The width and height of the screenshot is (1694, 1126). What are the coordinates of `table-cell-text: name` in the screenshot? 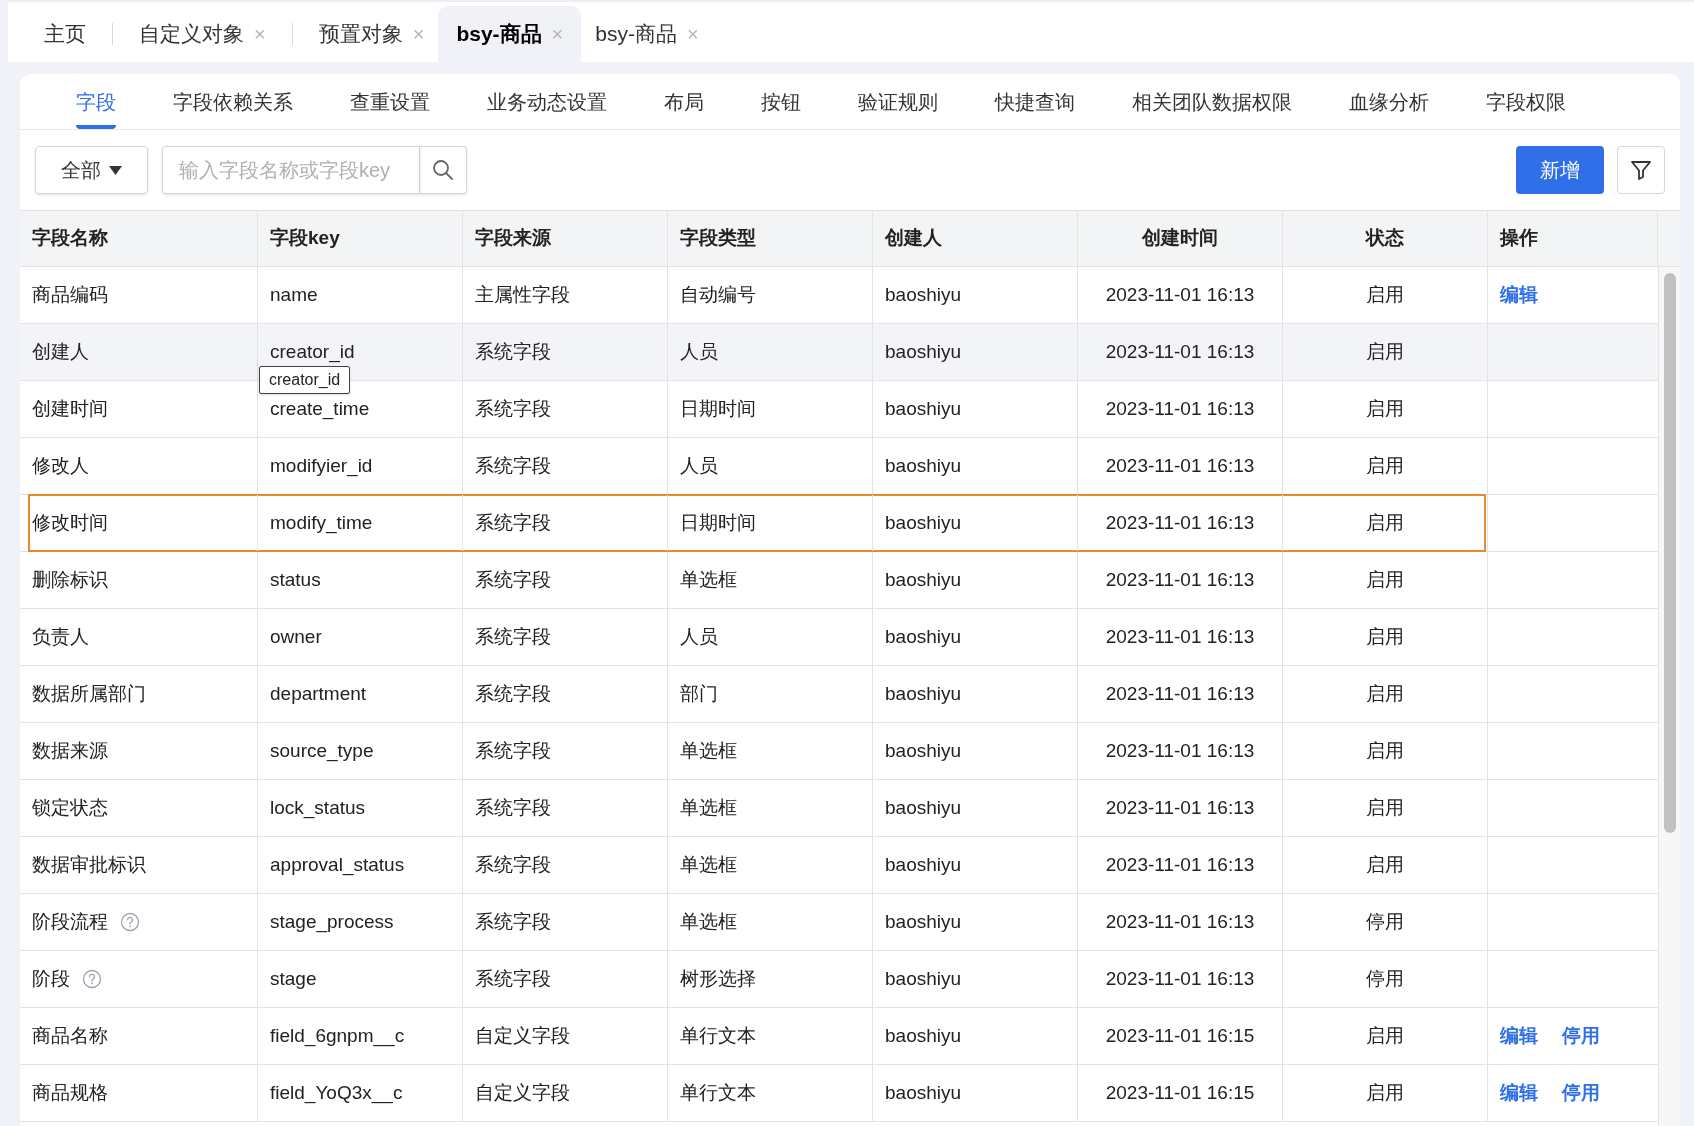 It's located at (294, 294).